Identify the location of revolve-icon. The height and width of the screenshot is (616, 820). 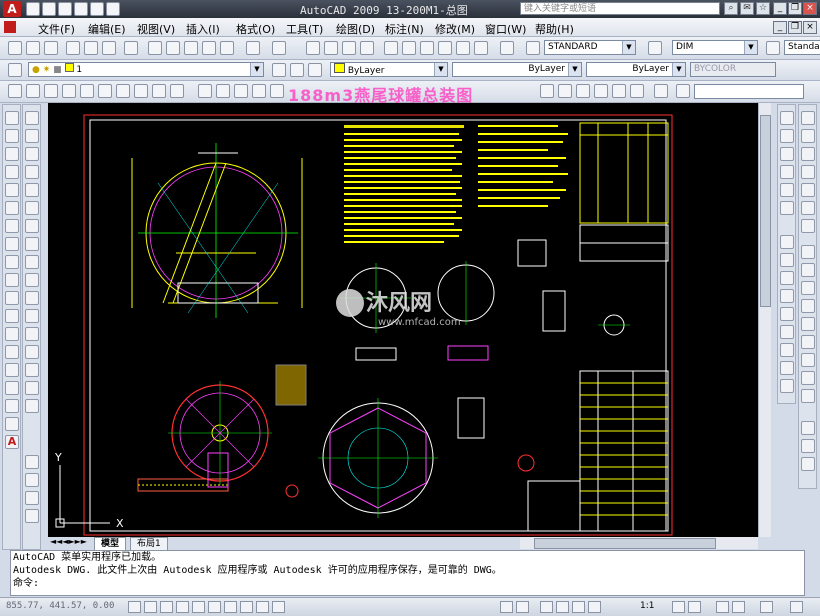
(241, 91).